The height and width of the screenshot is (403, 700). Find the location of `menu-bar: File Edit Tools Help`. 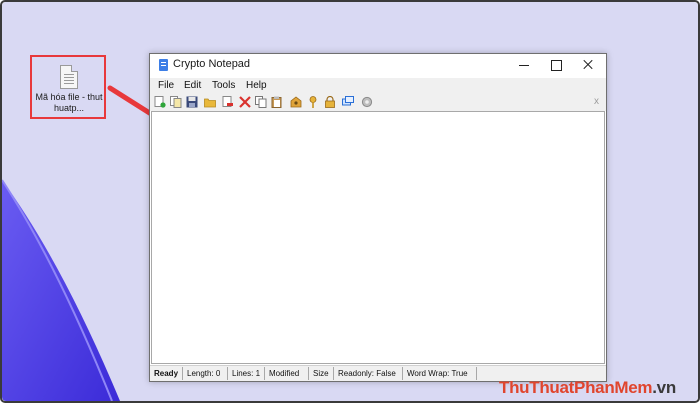

menu-bar: File Edit Tools Help is located at coordinates (378, 86).